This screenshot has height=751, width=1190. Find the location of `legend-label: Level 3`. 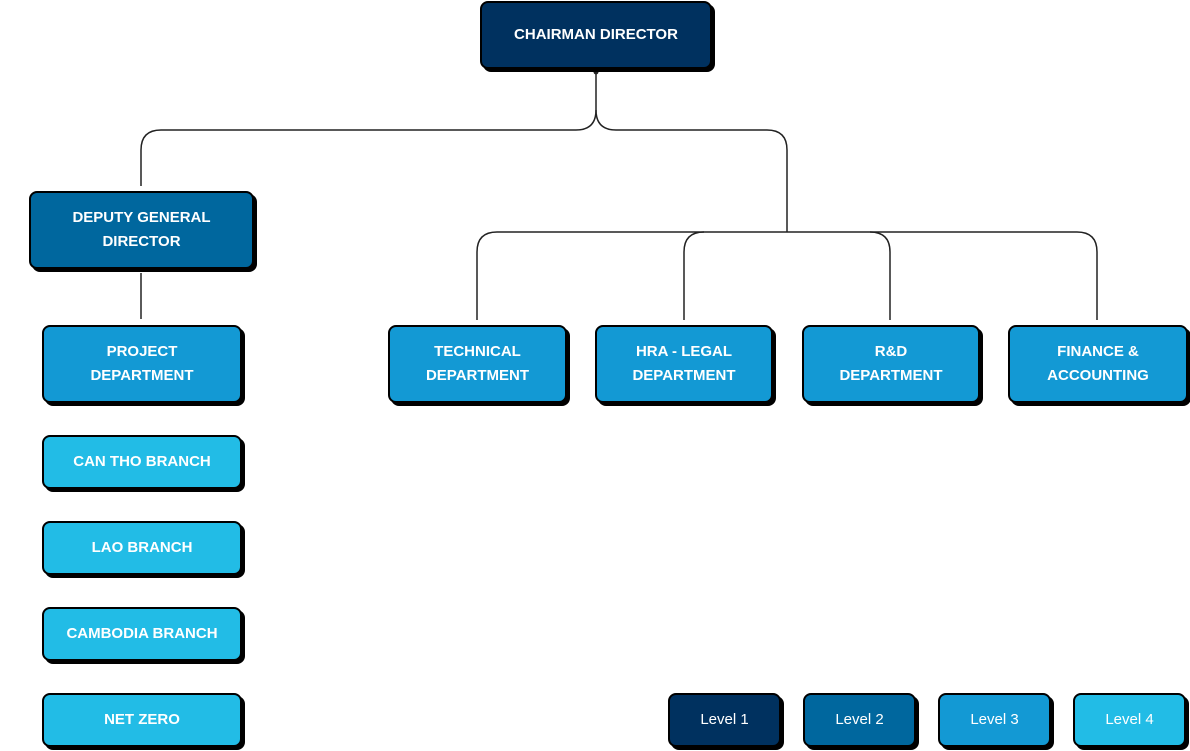

legend-label: Level 3 is located at coordinates (994, 719).